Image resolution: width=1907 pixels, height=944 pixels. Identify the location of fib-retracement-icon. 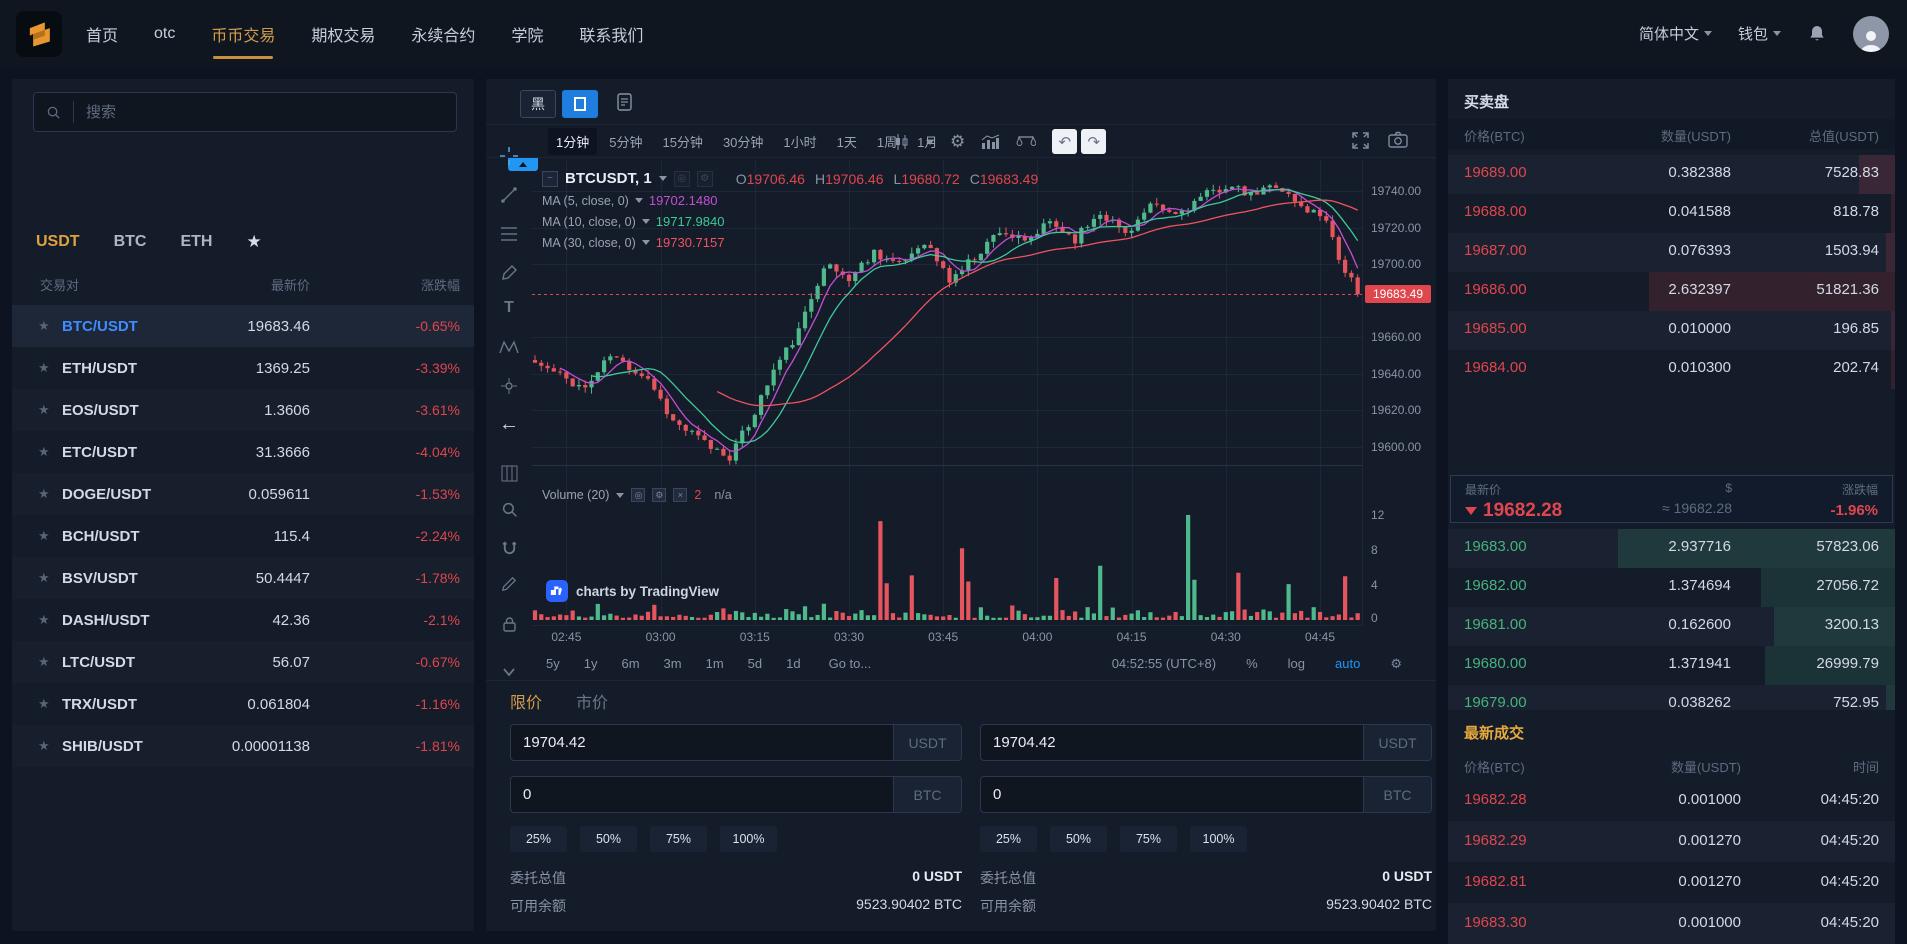
(509, 234).